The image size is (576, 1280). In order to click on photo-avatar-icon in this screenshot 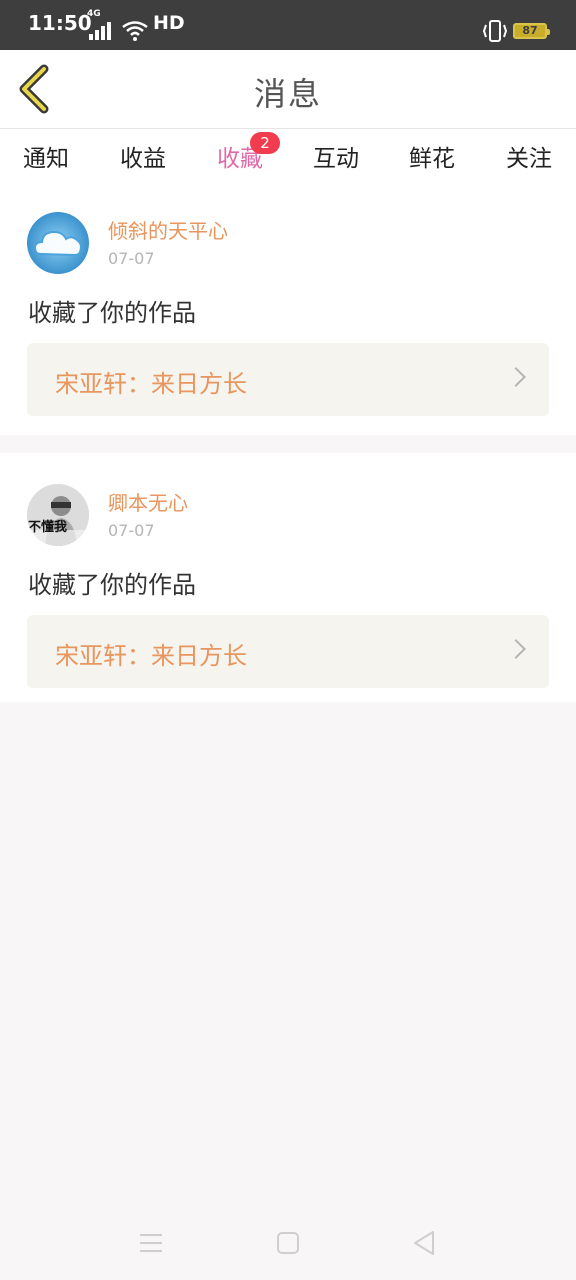, I will do `click(58, 515)`.